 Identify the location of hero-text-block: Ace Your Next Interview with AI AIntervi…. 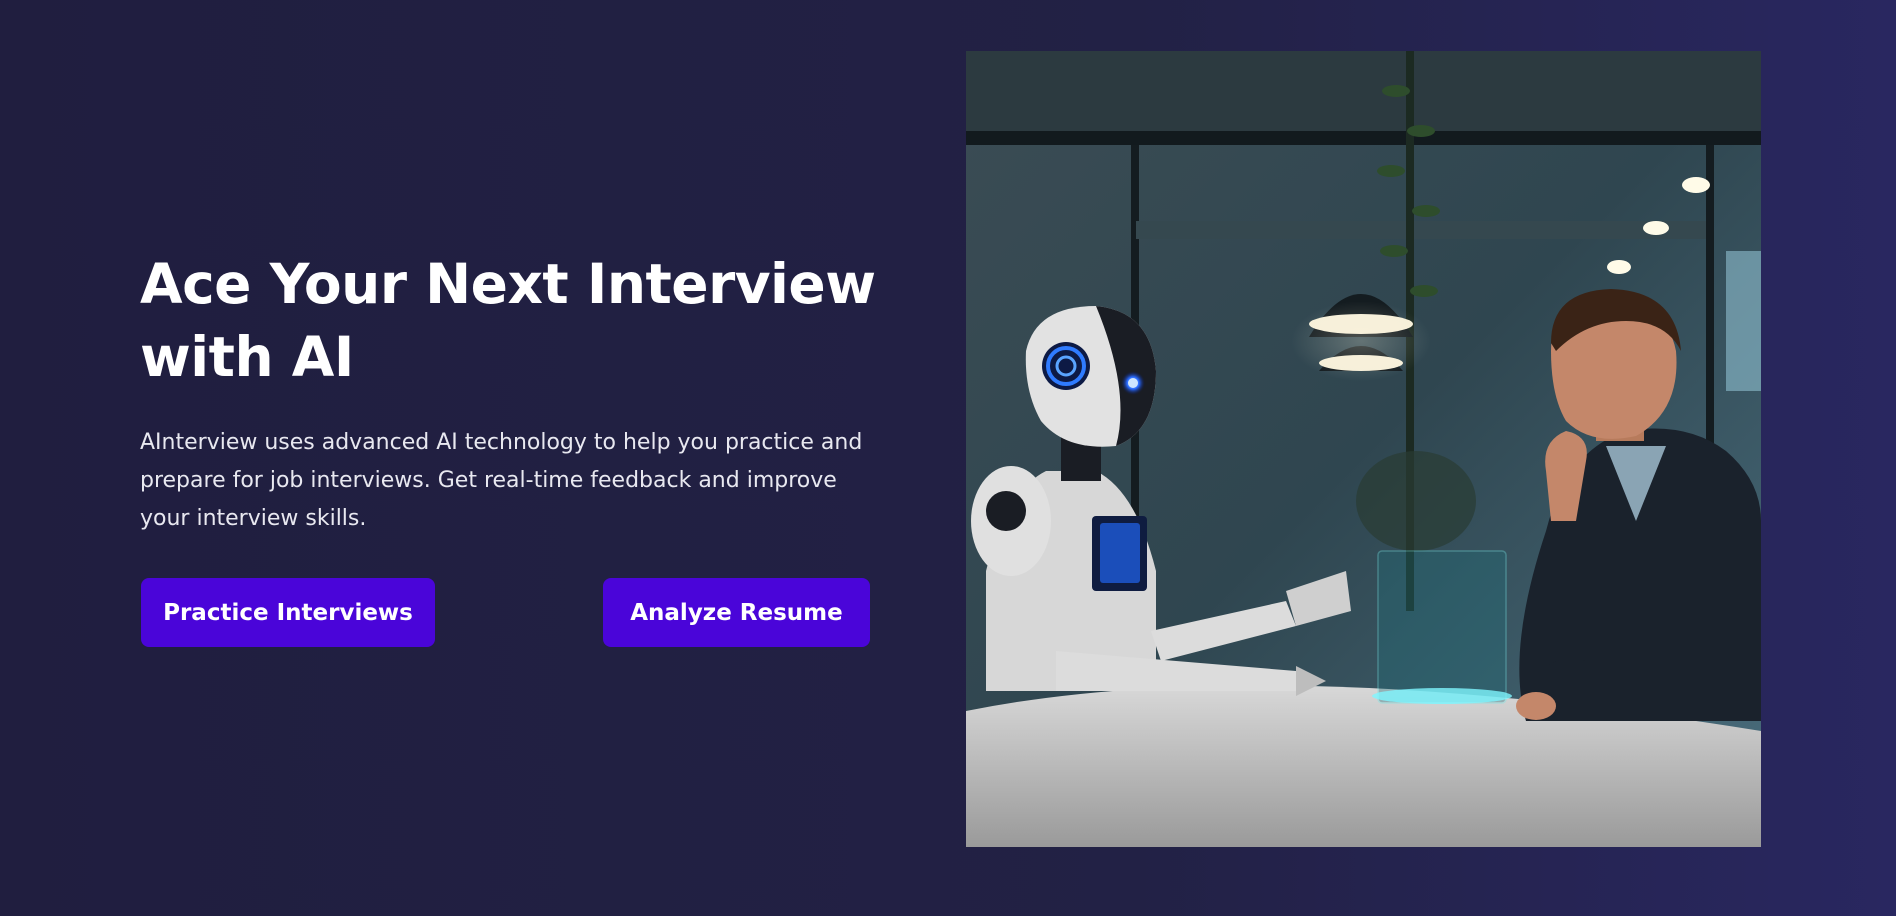
(510, 393).